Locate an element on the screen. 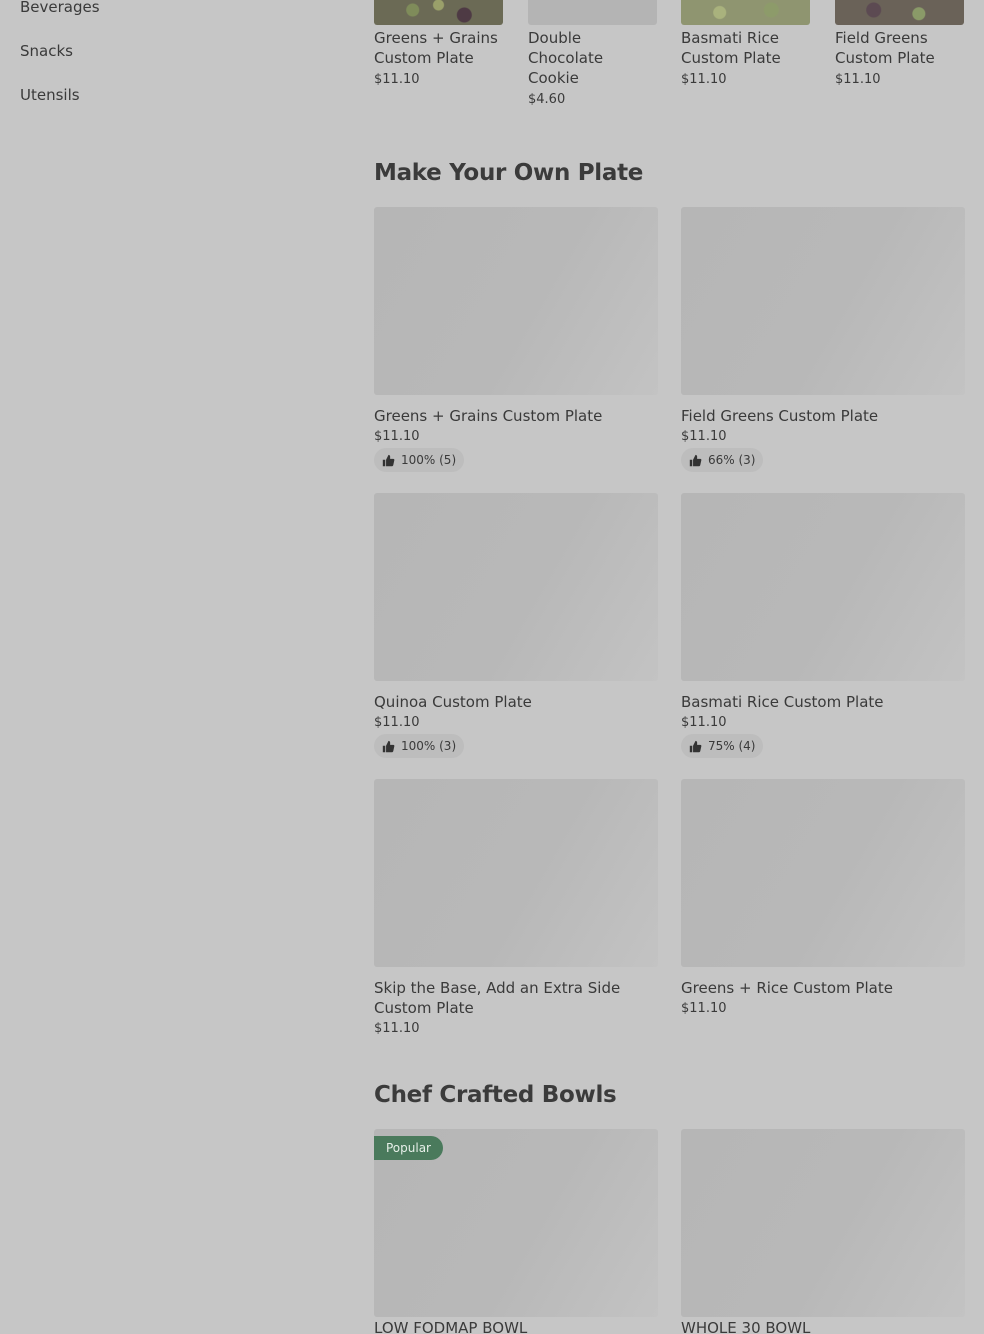 This screenshot has height=1334, width=984. menu-item-card: Greens + Rice Custom Plate $11.10 is located at coordinates (823, 897).